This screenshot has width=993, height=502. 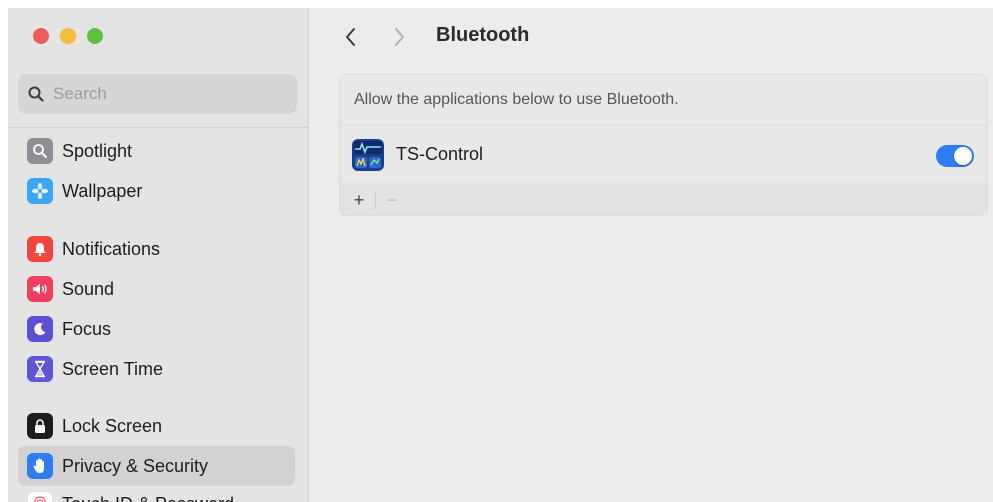 I want to click on sidebar-item-label: Notifications, so click(x=111, y=248).